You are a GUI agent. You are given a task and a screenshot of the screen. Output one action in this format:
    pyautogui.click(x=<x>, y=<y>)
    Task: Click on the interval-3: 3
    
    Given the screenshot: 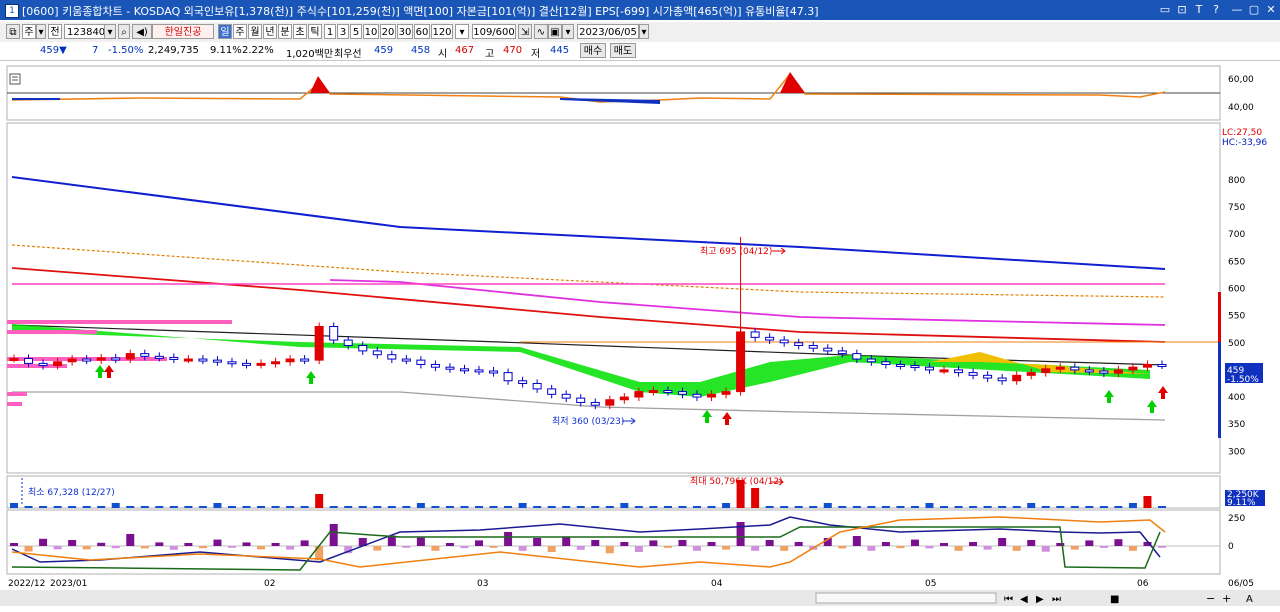 What is the action you would take?
    pyautogui.click(x=343, y=31)
    